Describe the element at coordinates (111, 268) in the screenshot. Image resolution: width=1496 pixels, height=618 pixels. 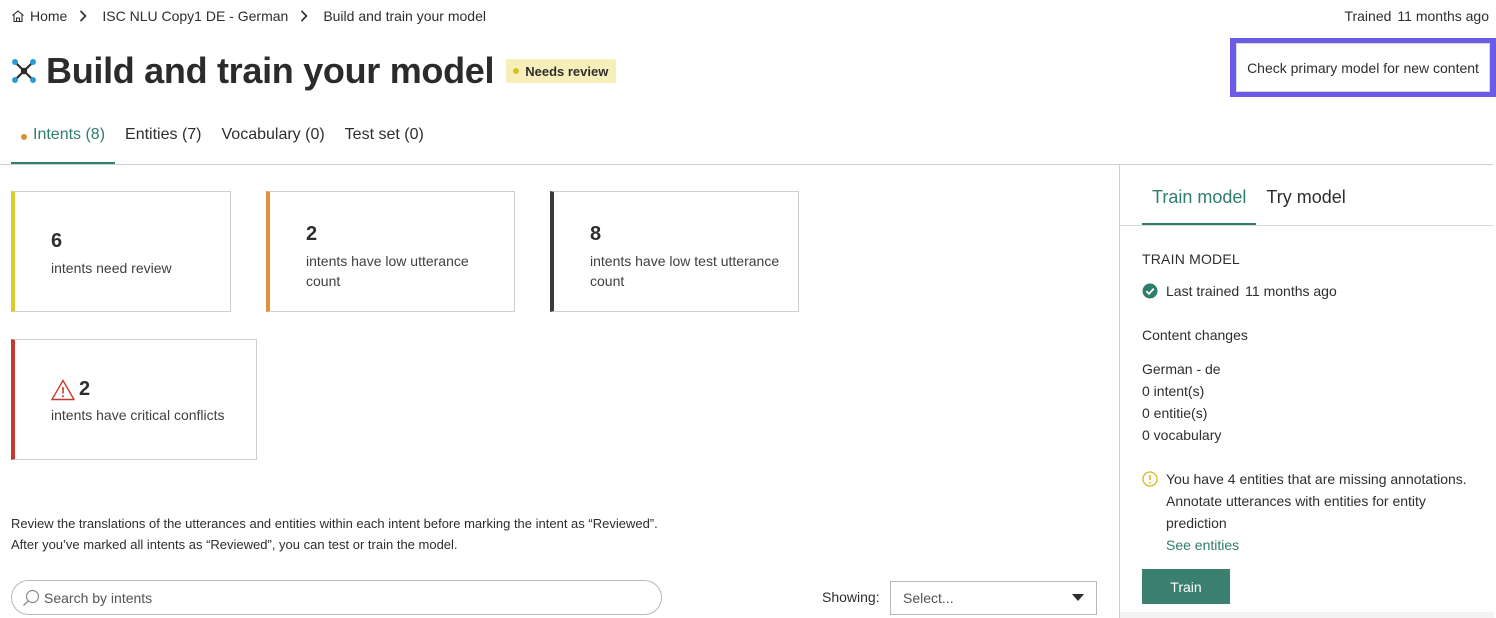
I see `card-text: intents need review` at that location.